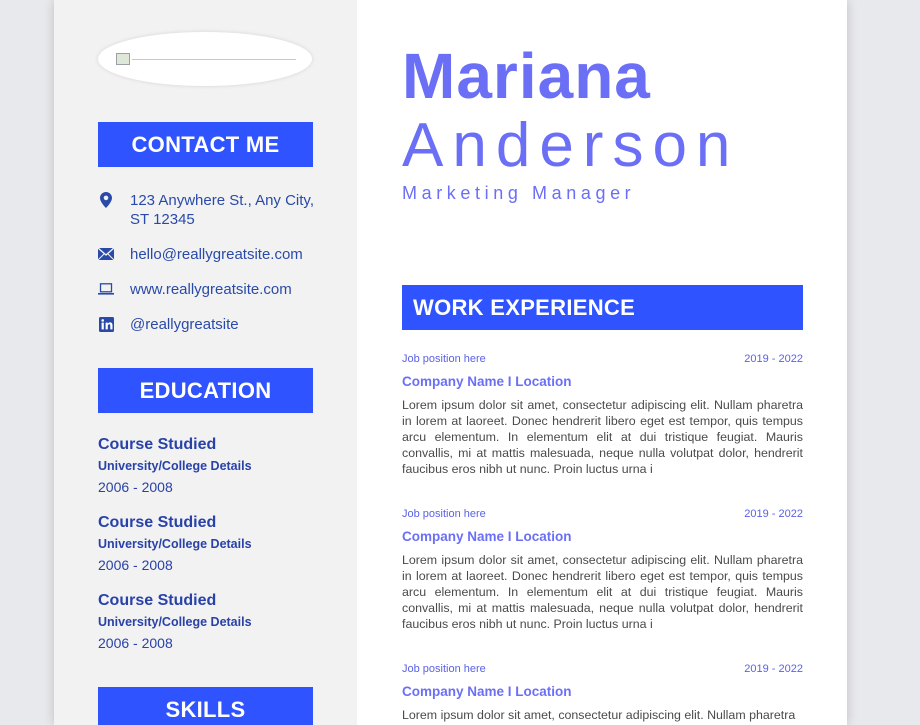  I want to click on contact-heading: CONTACT ME, so click(205, 144).